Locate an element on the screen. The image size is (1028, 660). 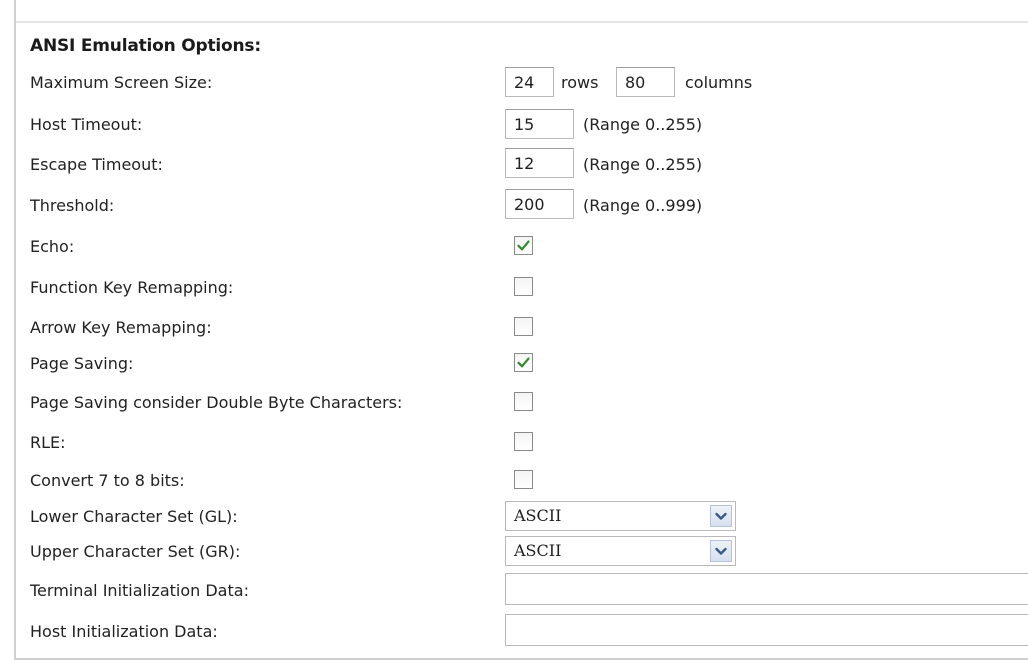
upper-charset-select: ASCII is located at coordinates (620, 551).